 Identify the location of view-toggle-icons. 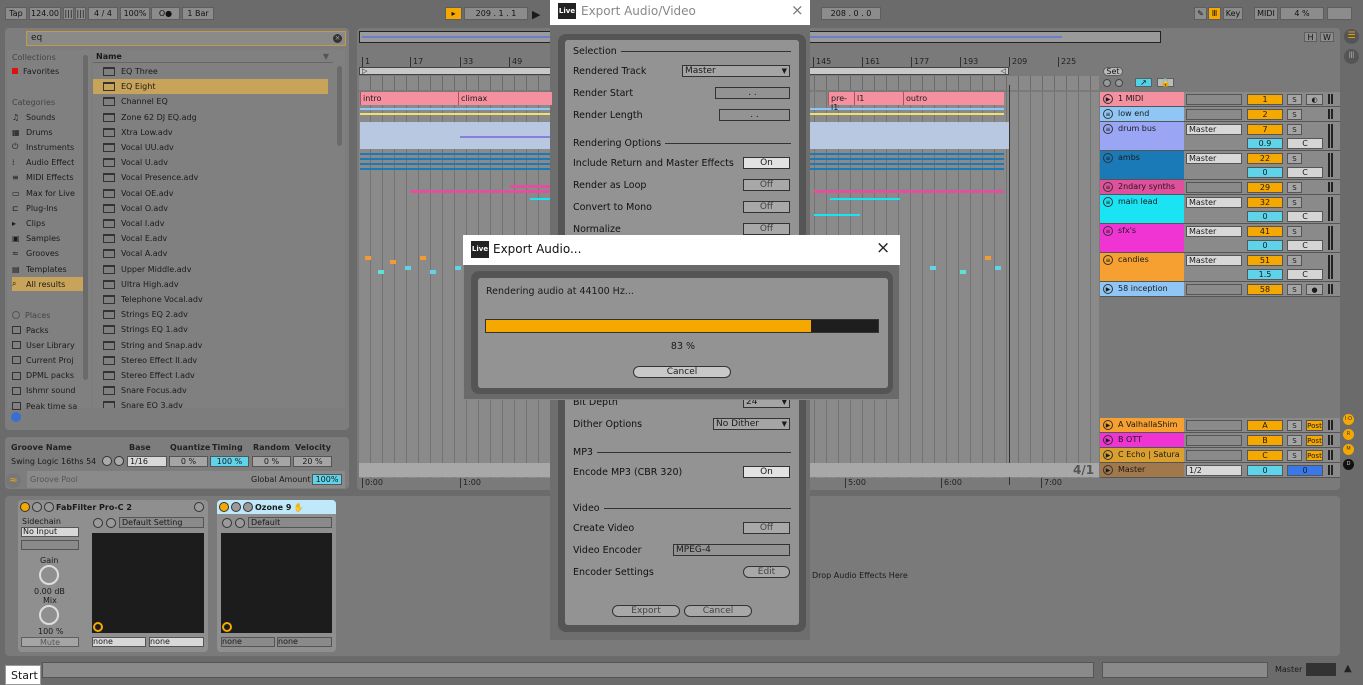
(1321, 669).